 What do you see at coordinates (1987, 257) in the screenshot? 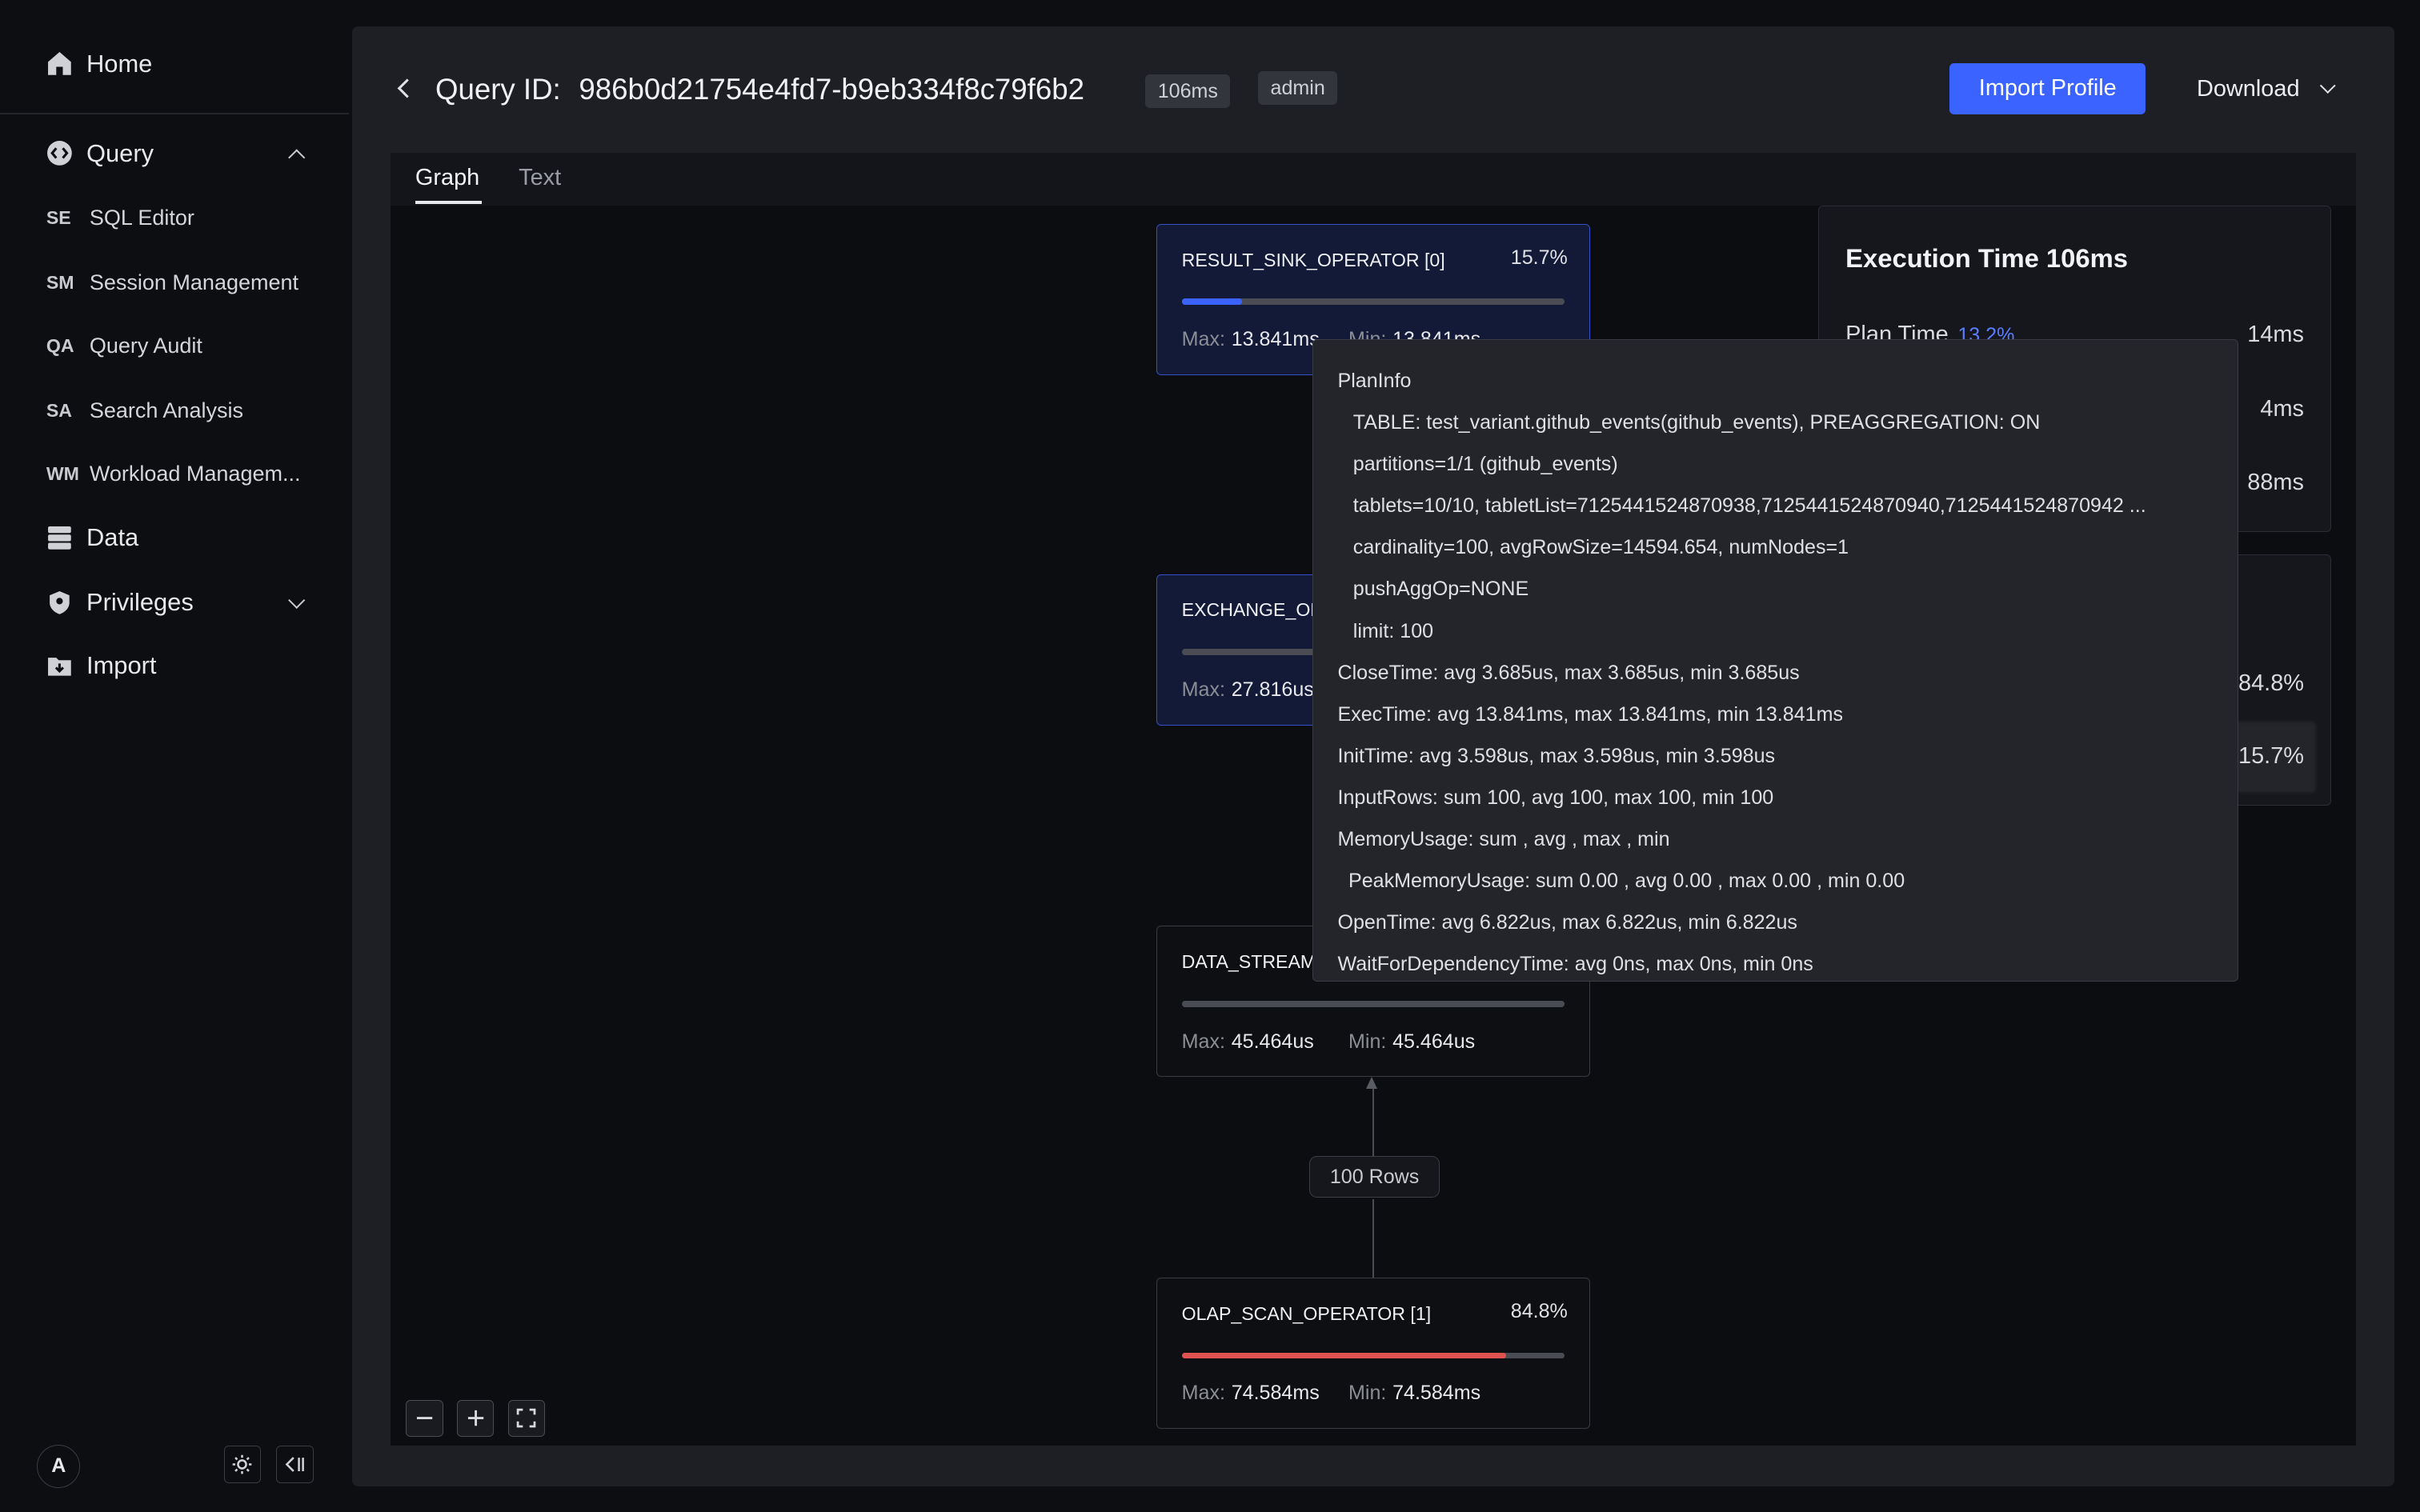
I see `execution-time-title: Execution Time 106ms` at bounding box center [1987, 257].